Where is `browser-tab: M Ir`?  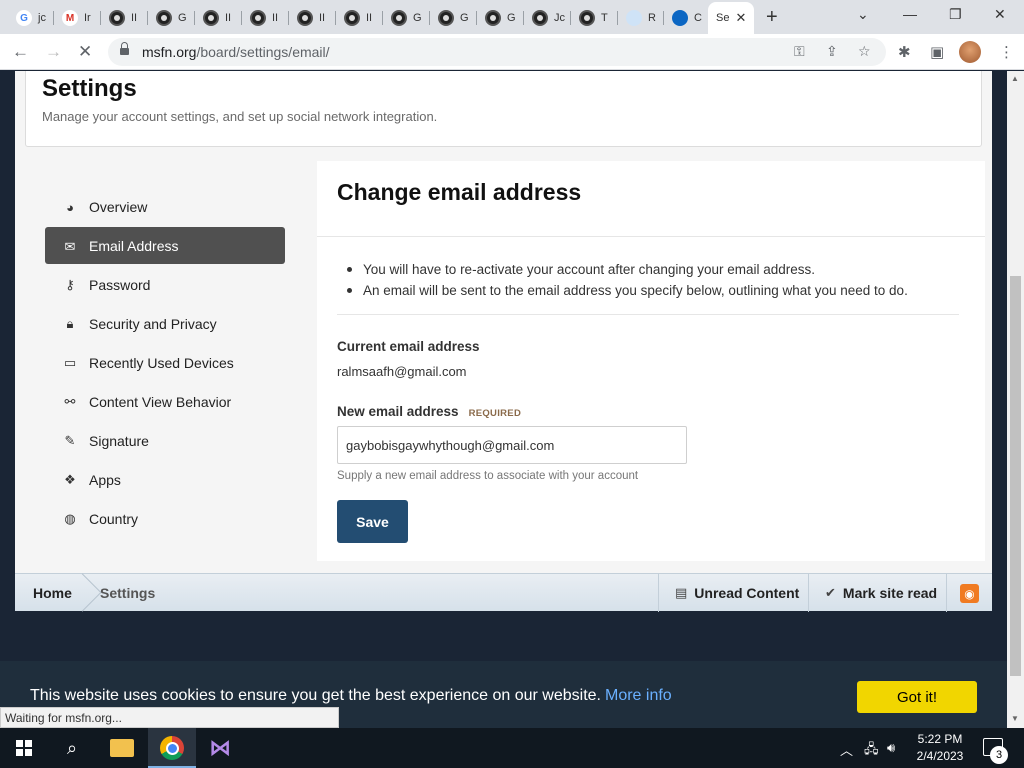
browser-tab: M Ir is located at coordinates (77, 18).